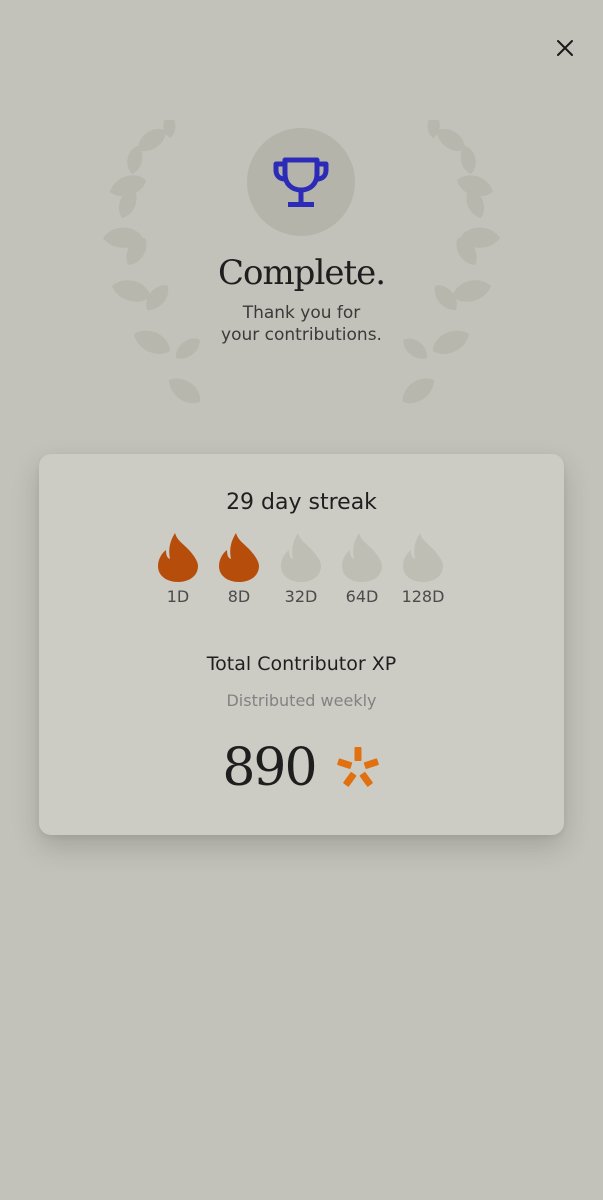 Image resolution: width=603 pixels, height=1200 pixels. Describe the element at coordinates (358, 768) in the screenshot. I see `xp-asterisk-icon` at that location.